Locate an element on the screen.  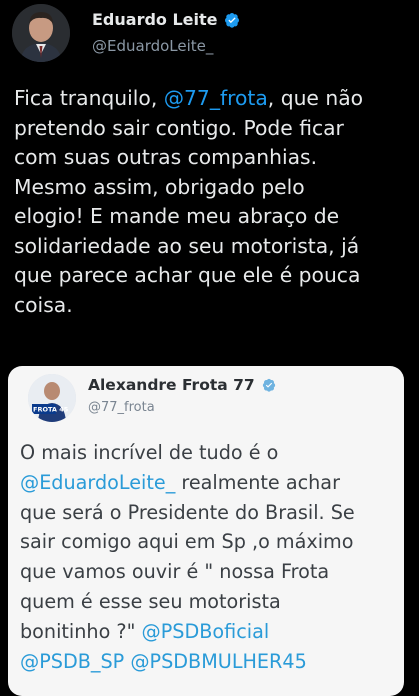
tweet-header: Eduardo Leite @EduardoLeite_ is located at coordinates (209, 35).